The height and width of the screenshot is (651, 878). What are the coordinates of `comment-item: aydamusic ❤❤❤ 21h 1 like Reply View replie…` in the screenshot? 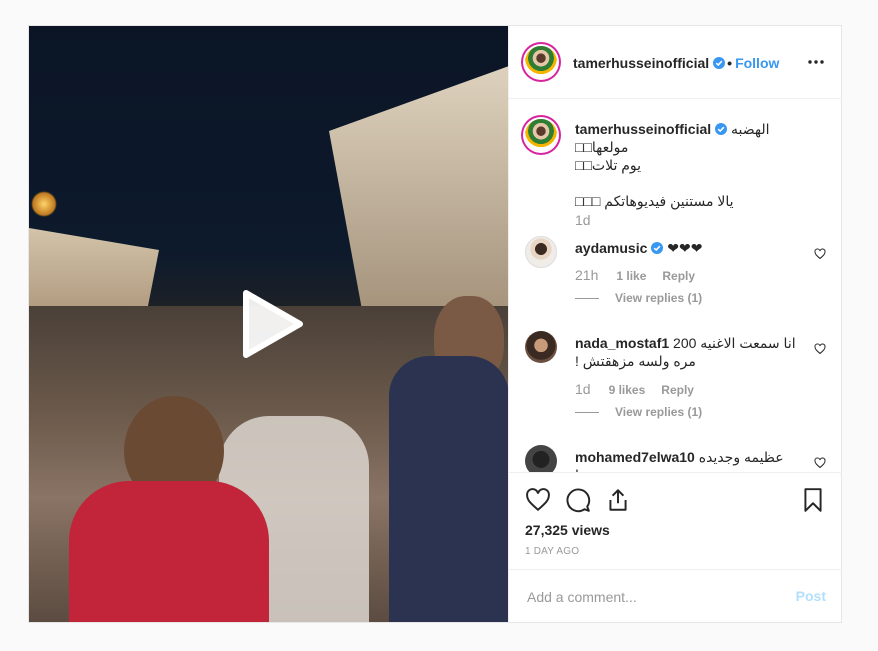 It's located at (675, 276).